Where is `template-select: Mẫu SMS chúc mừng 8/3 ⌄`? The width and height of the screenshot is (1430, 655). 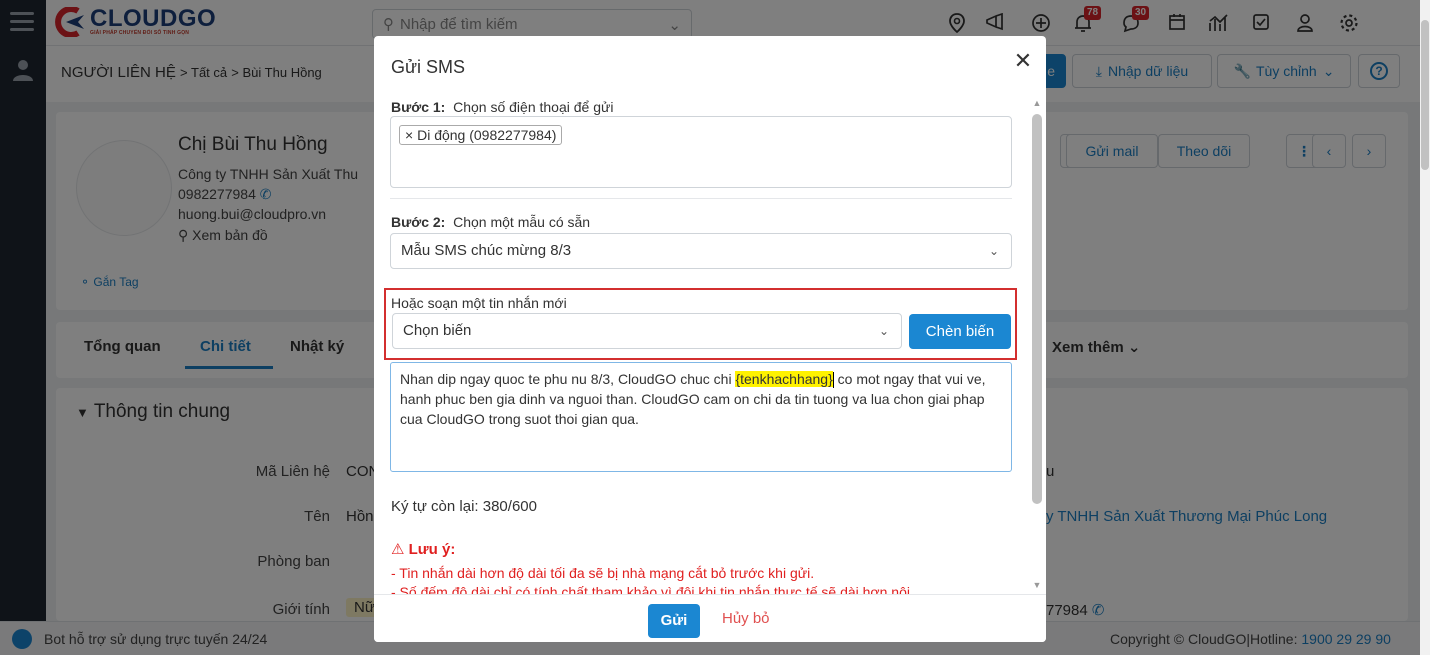
template-select: Mẫu SMS chúc mừng 8/3 ⌄ is located at coordinates (701, 251).